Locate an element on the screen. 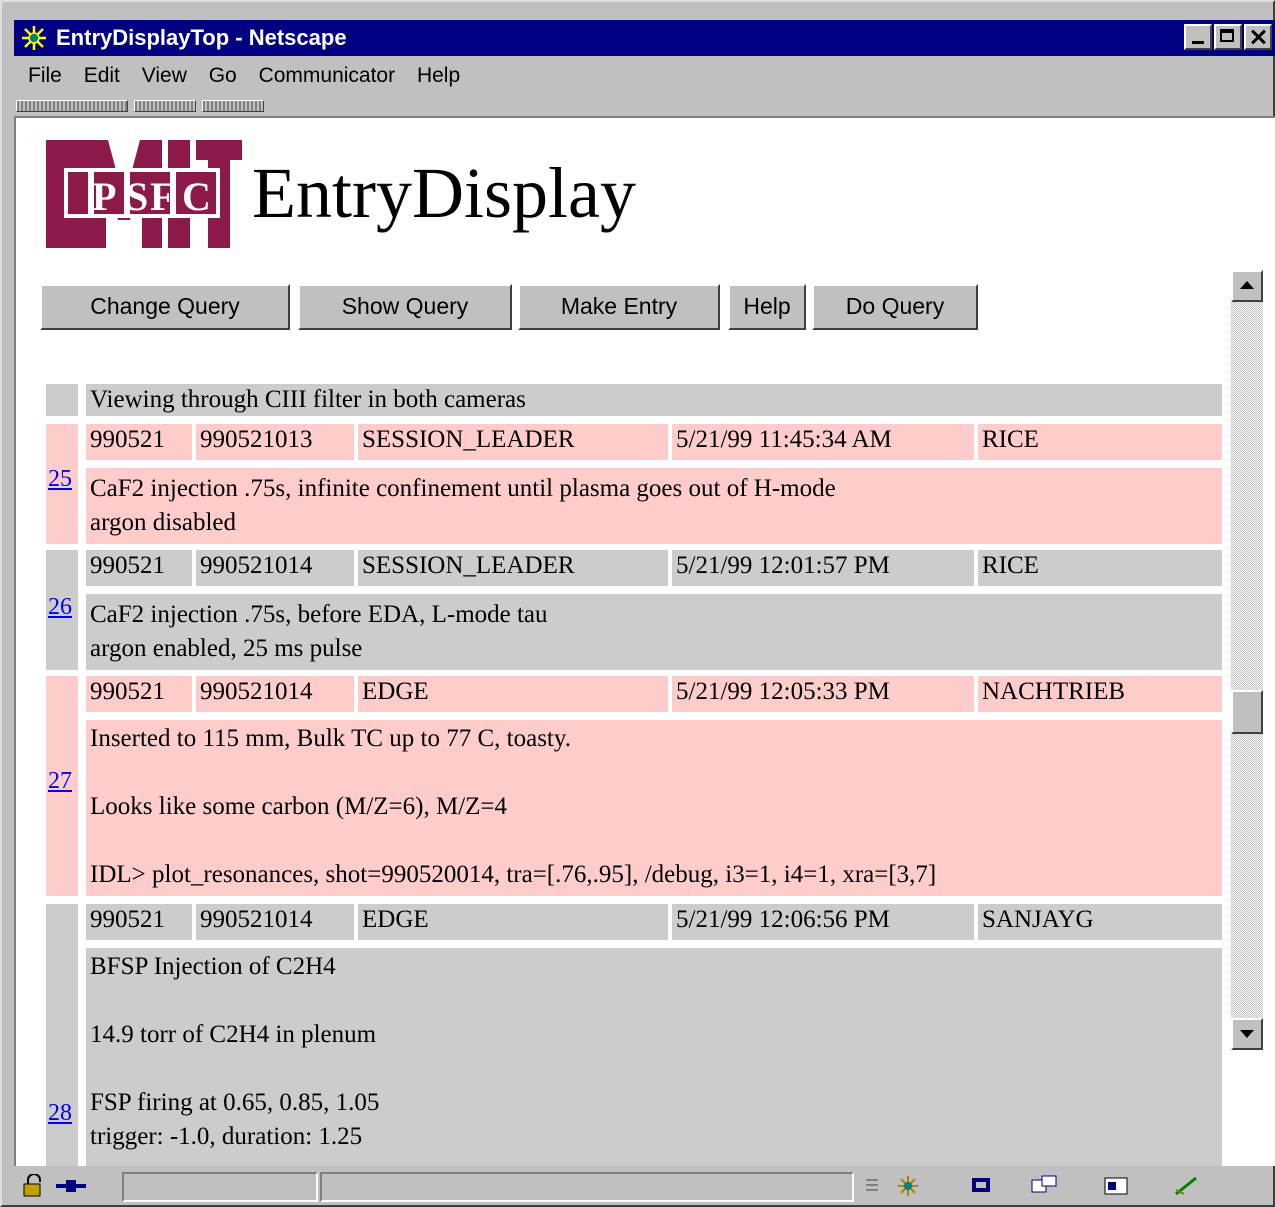  mit-psfc-logo: PSFC is located at coordinates (144, 194).